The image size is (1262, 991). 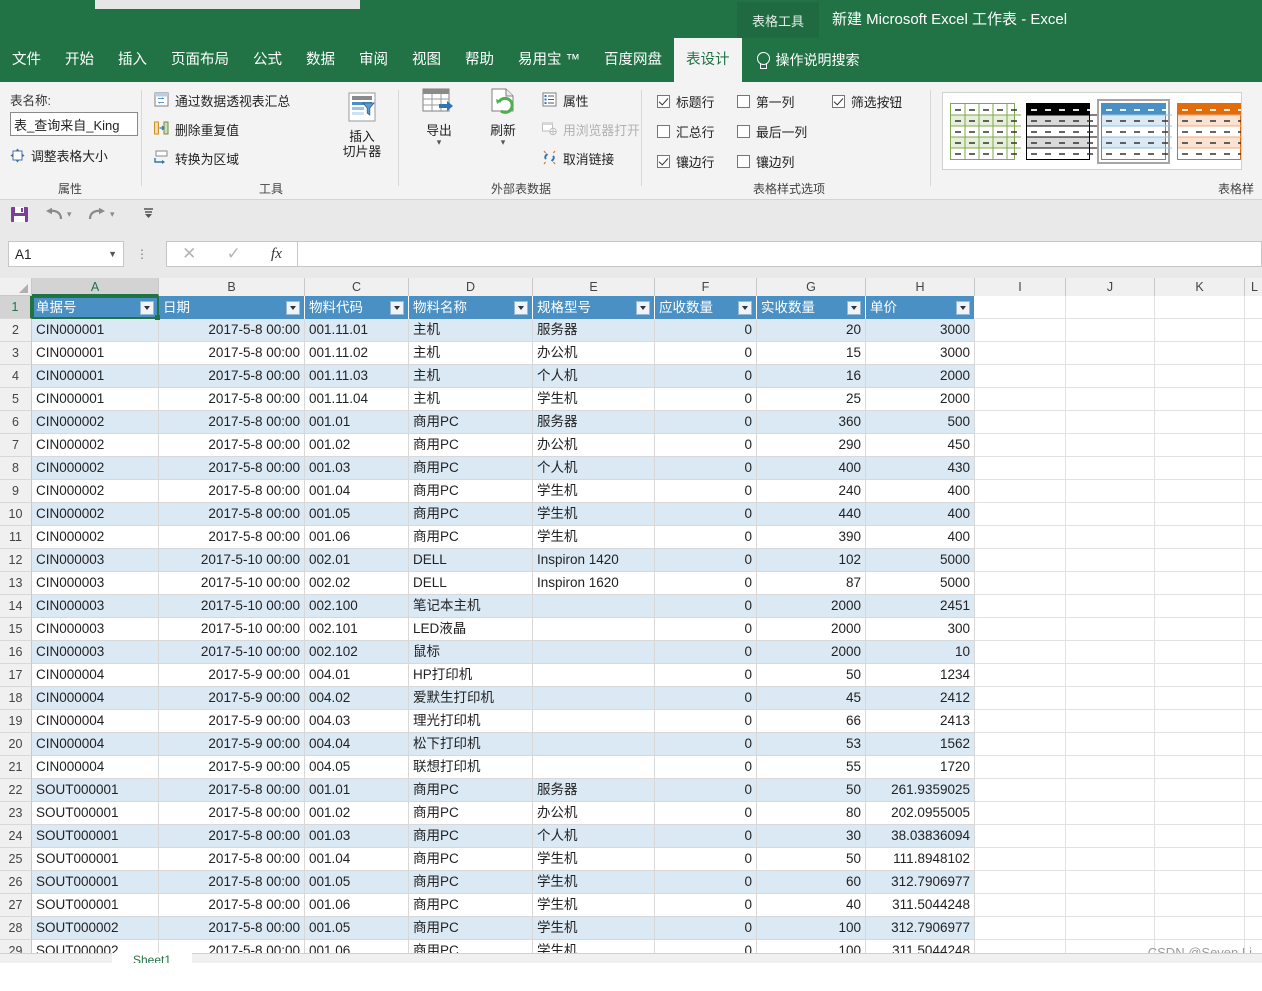 I want to click on cell: 001.04, so click(x=357, y=859).